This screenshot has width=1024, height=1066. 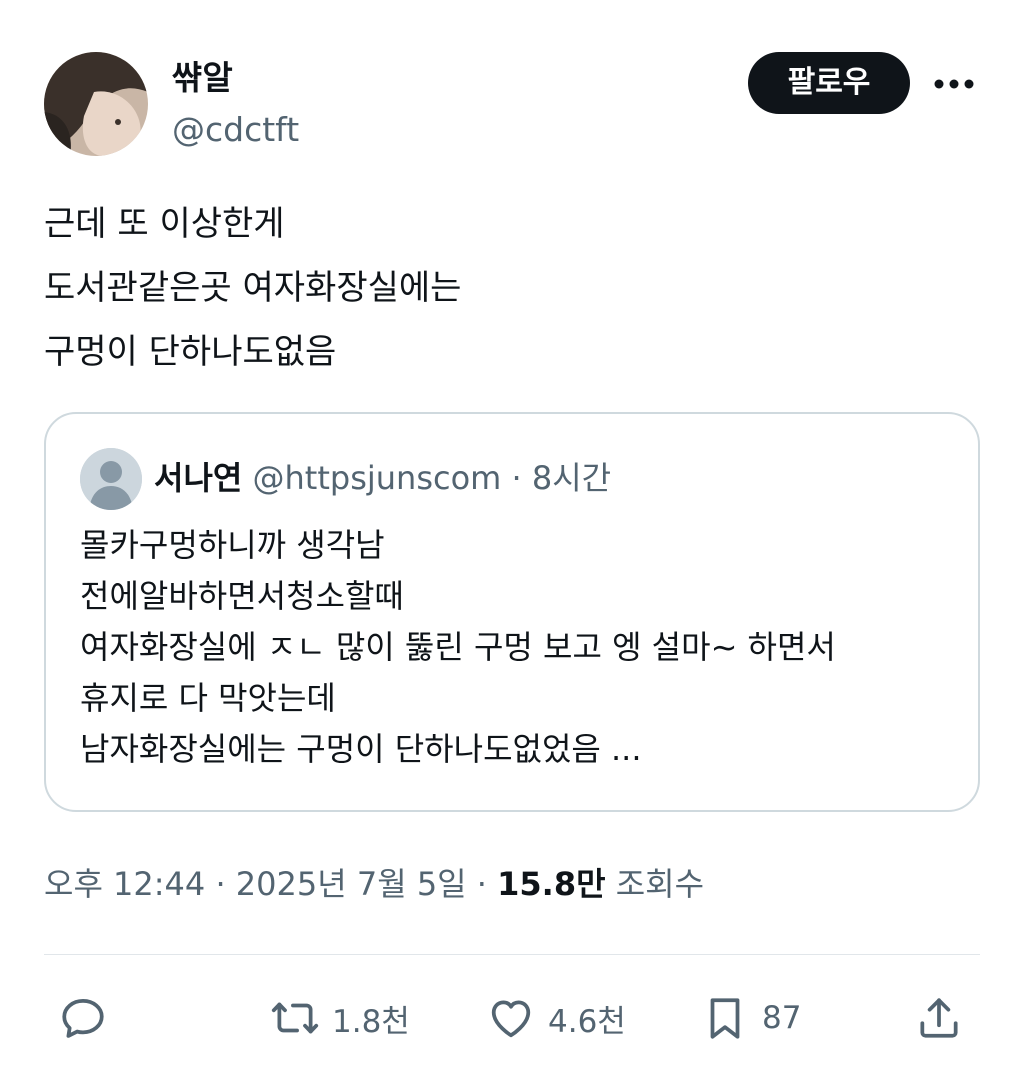 I want to click on bookmark-count: 87, so click(x=782, y=1018).